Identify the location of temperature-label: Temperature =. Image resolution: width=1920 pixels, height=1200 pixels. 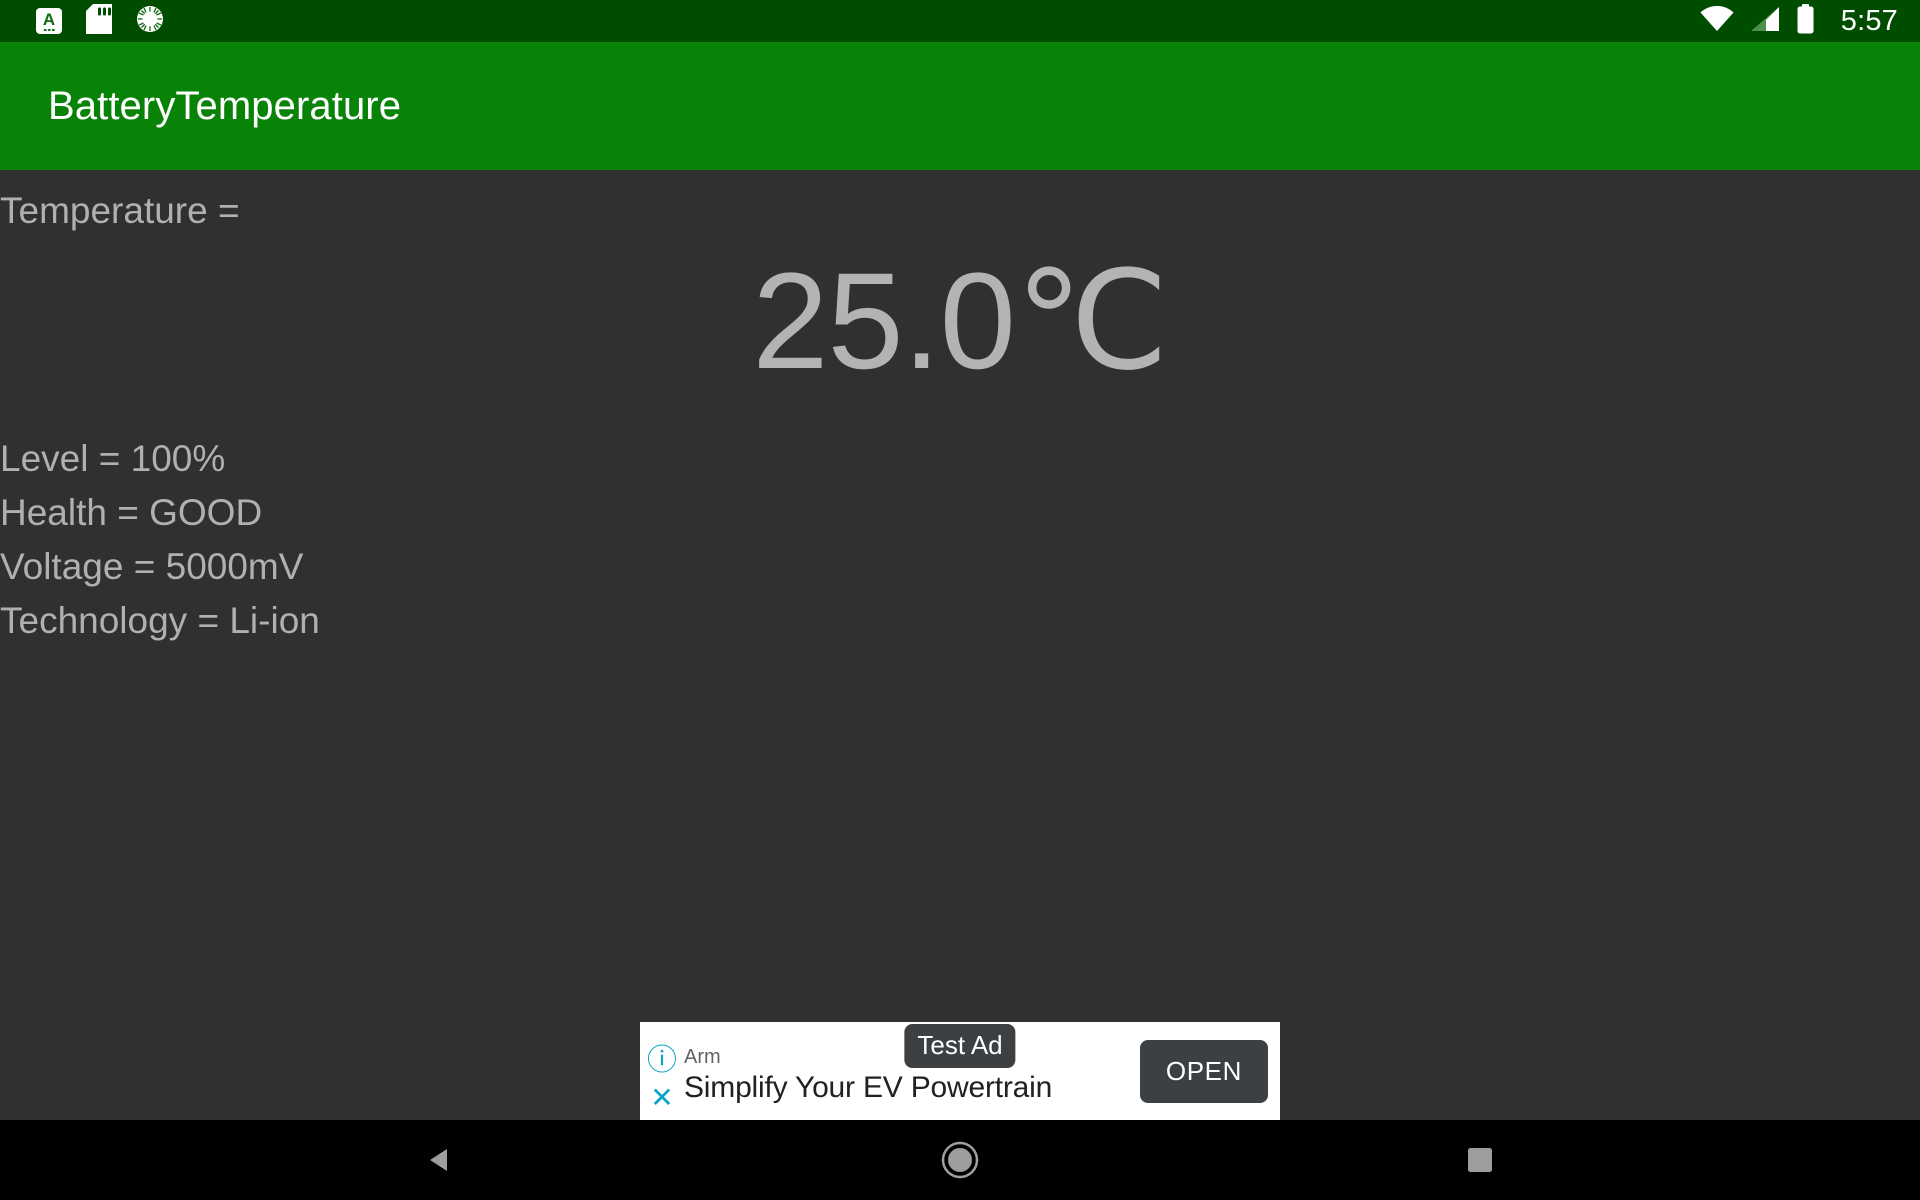
(120, 210).